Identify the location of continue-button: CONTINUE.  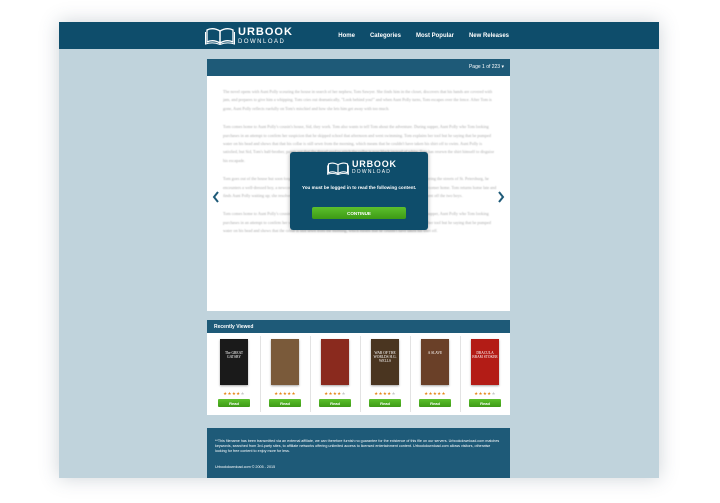
(359, 213).